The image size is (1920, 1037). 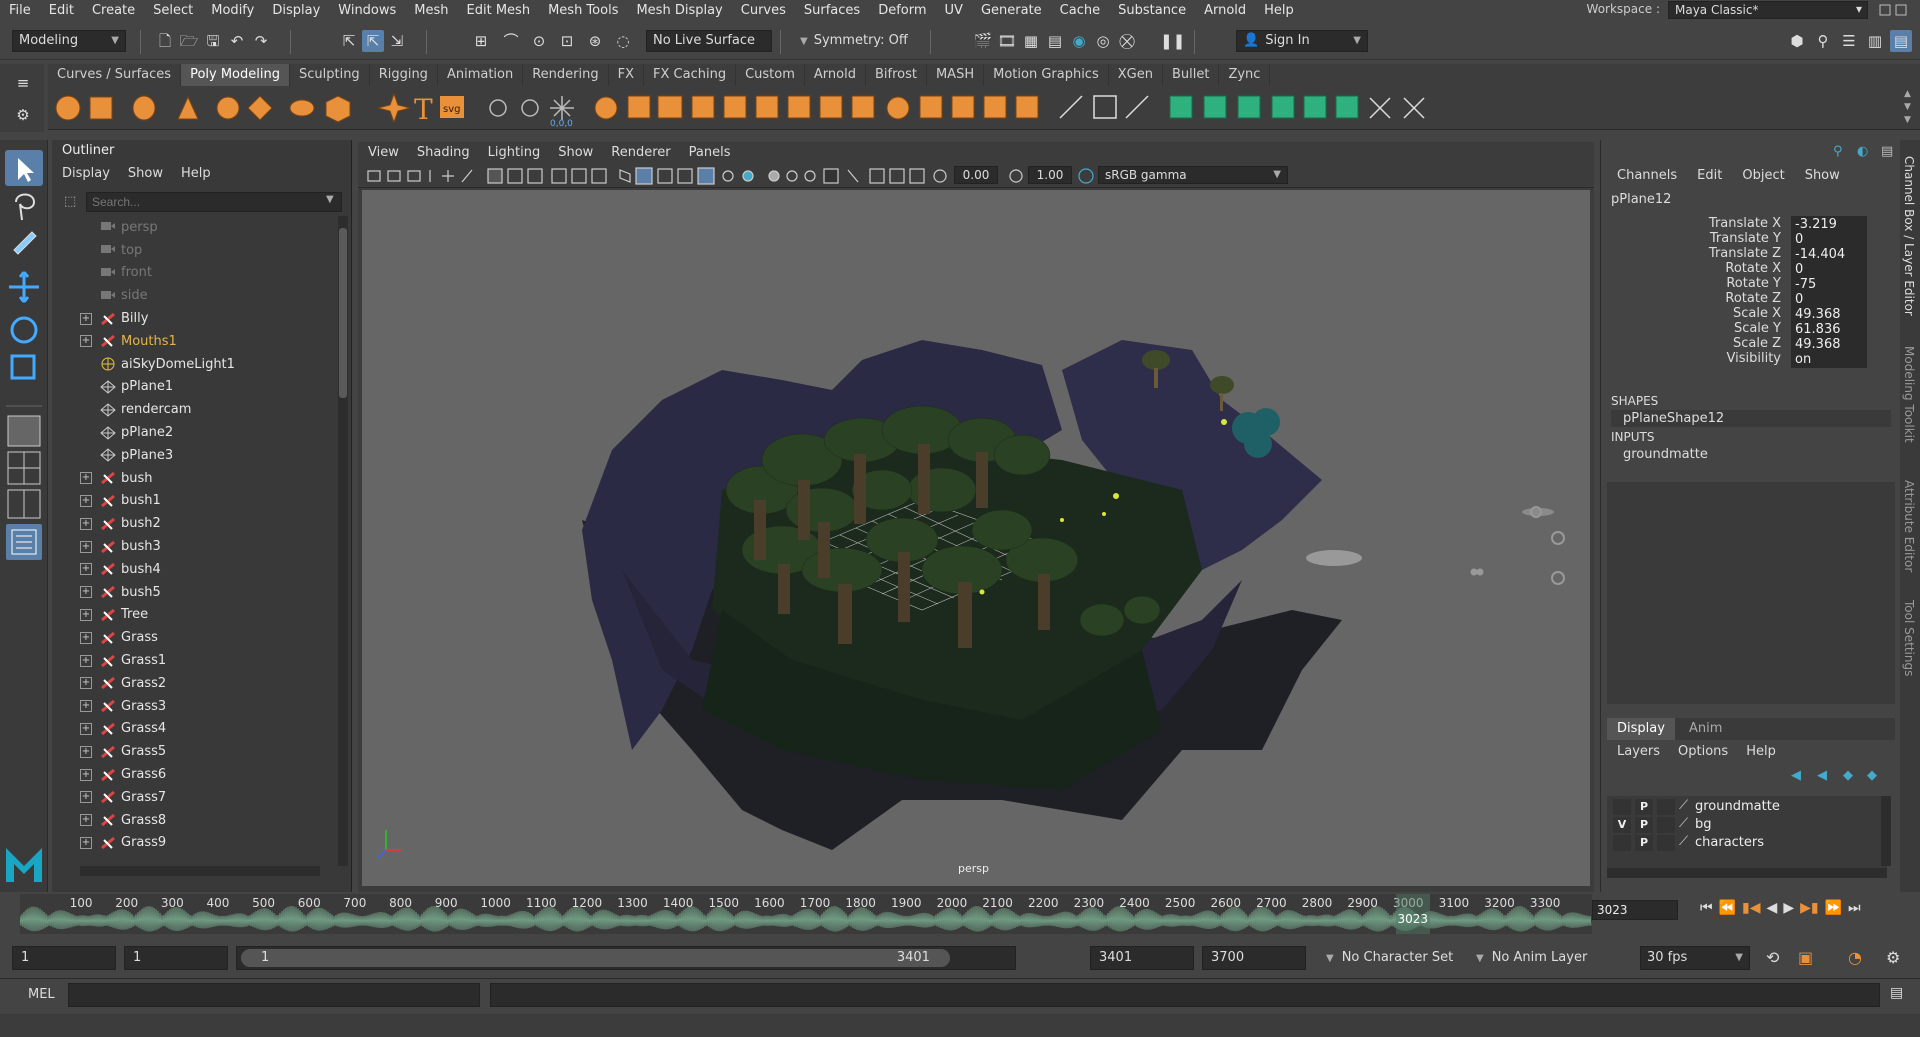 What do you see at coordinates (1909, 236) in the screenshot?
I see `tab-channel-box: Channel Box / Layer Editor` at bounding box center [1909, 236].